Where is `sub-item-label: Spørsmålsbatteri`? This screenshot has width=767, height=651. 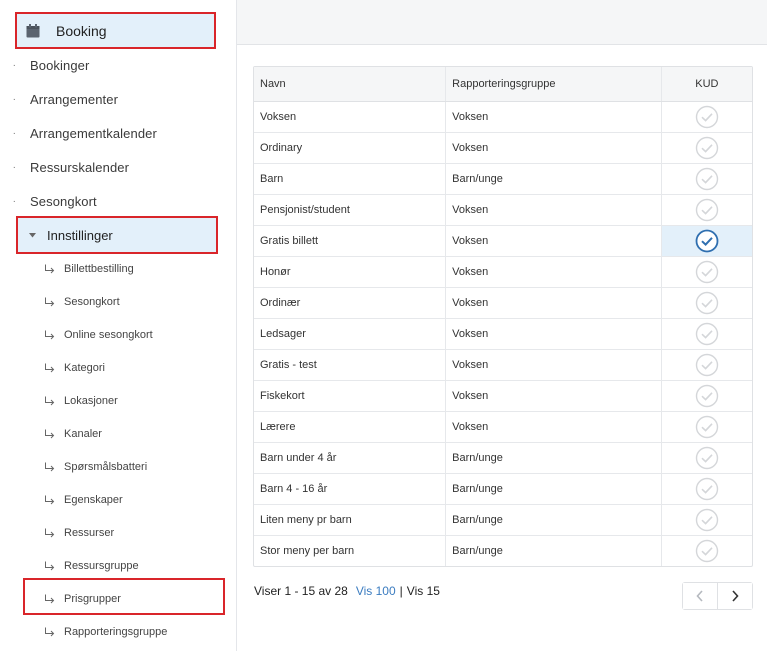
sub-item-label: Spørsmålsbatteri is located at coordinates (106, 466).